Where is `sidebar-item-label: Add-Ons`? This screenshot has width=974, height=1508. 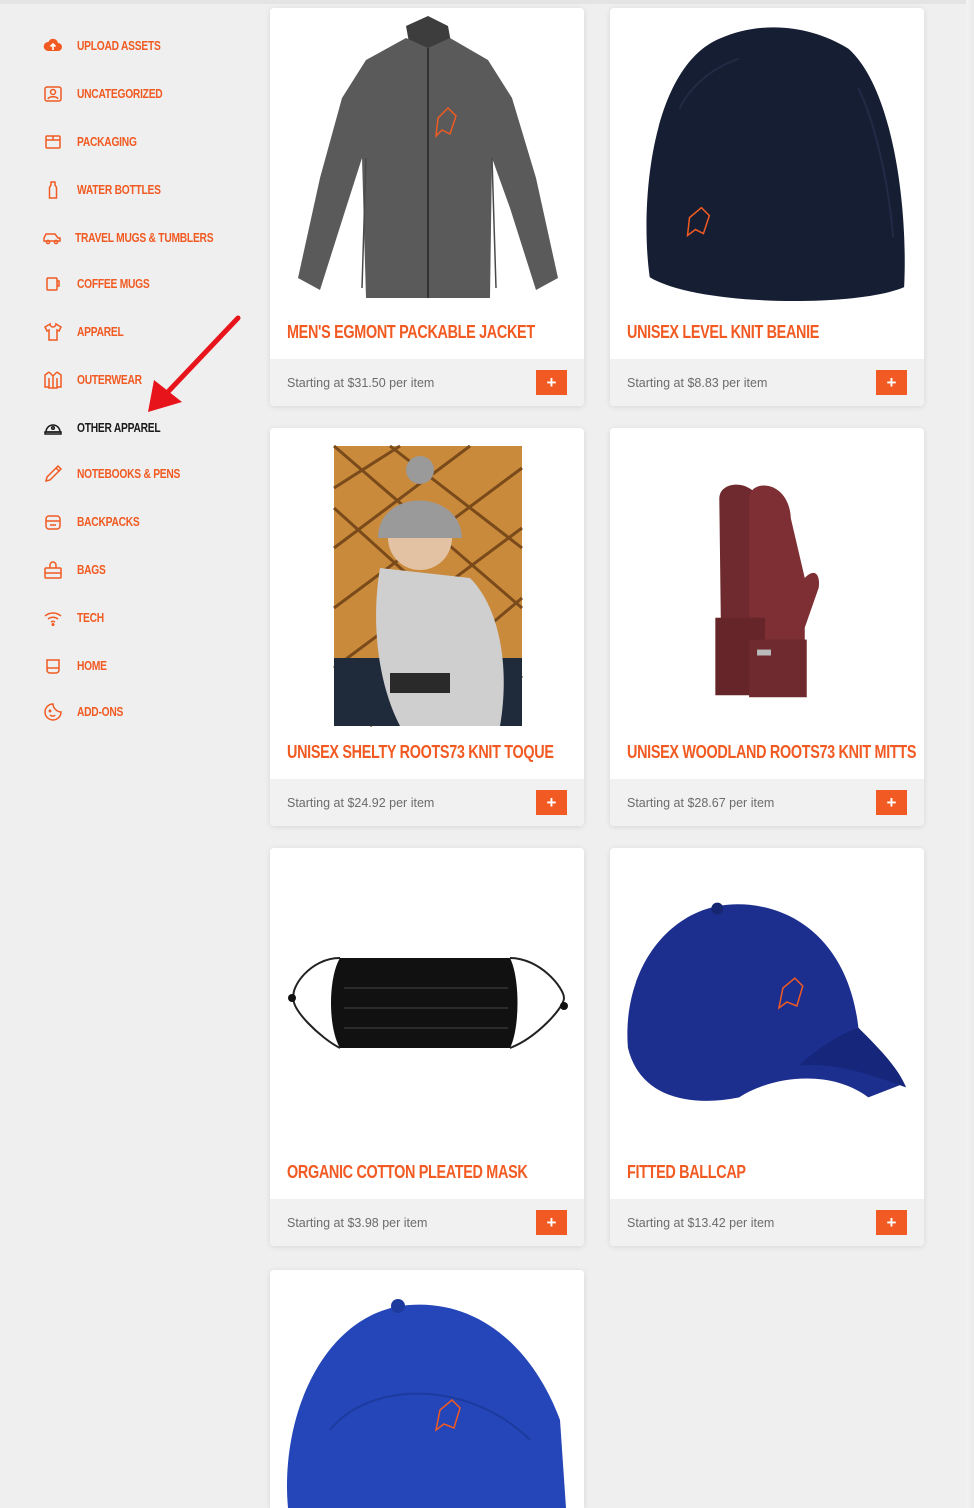 sidebar-item-label: Add-Ons is located at coordinates (100, 712).